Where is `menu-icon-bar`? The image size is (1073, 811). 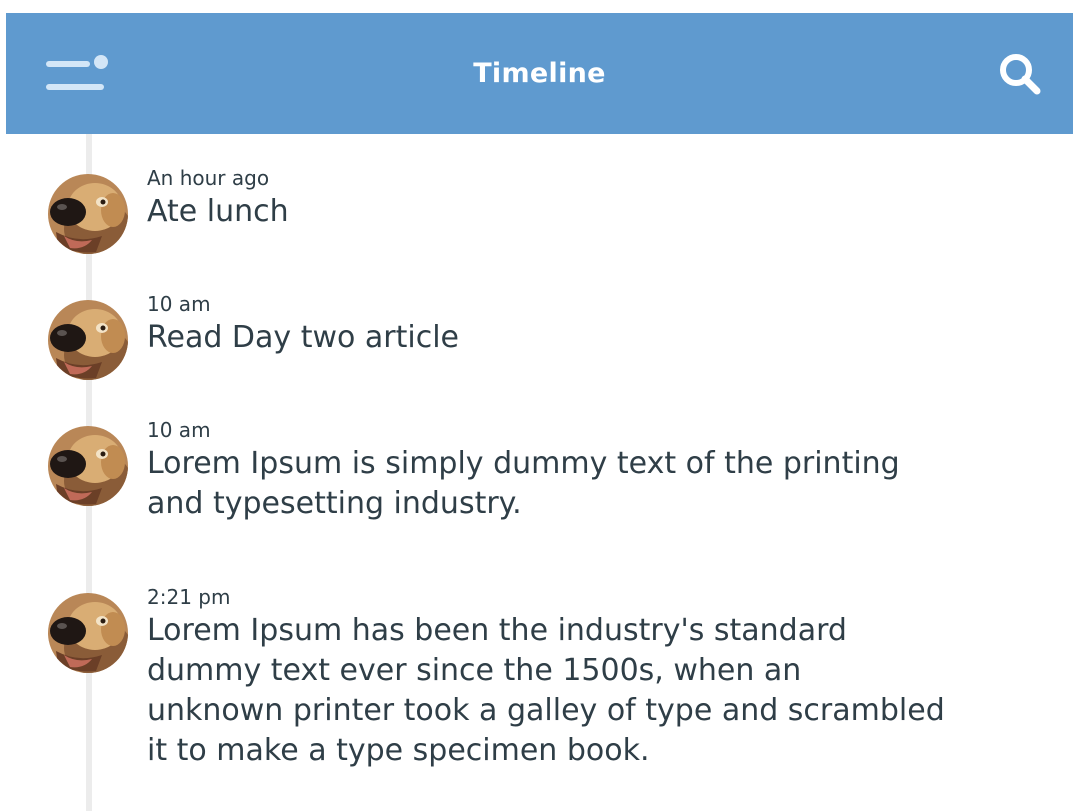 menu-icon-bar is located at coordinates (75, 87).